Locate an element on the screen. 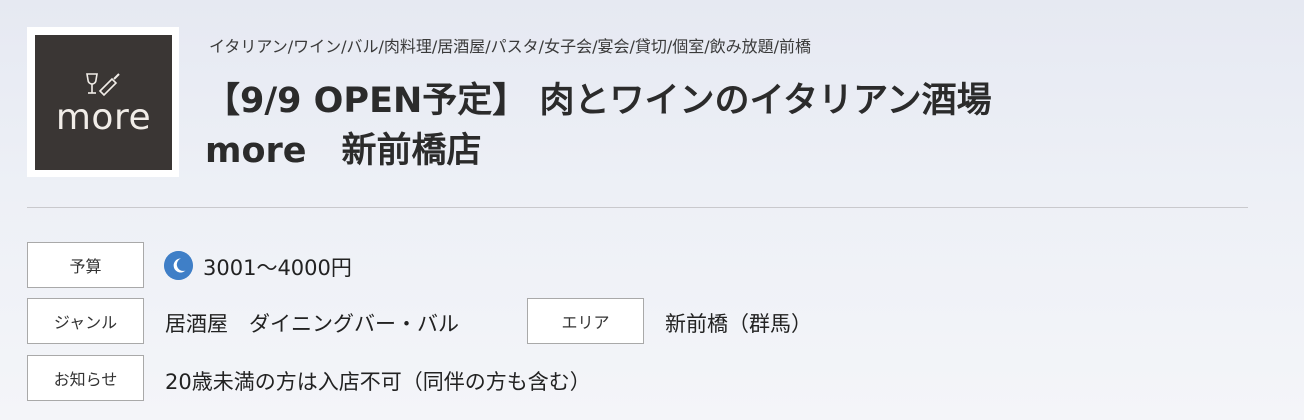 Image resolution: width=1304 pixels, height=420 pixels. budget-label: 予算 is located at coordinates (85, 265).